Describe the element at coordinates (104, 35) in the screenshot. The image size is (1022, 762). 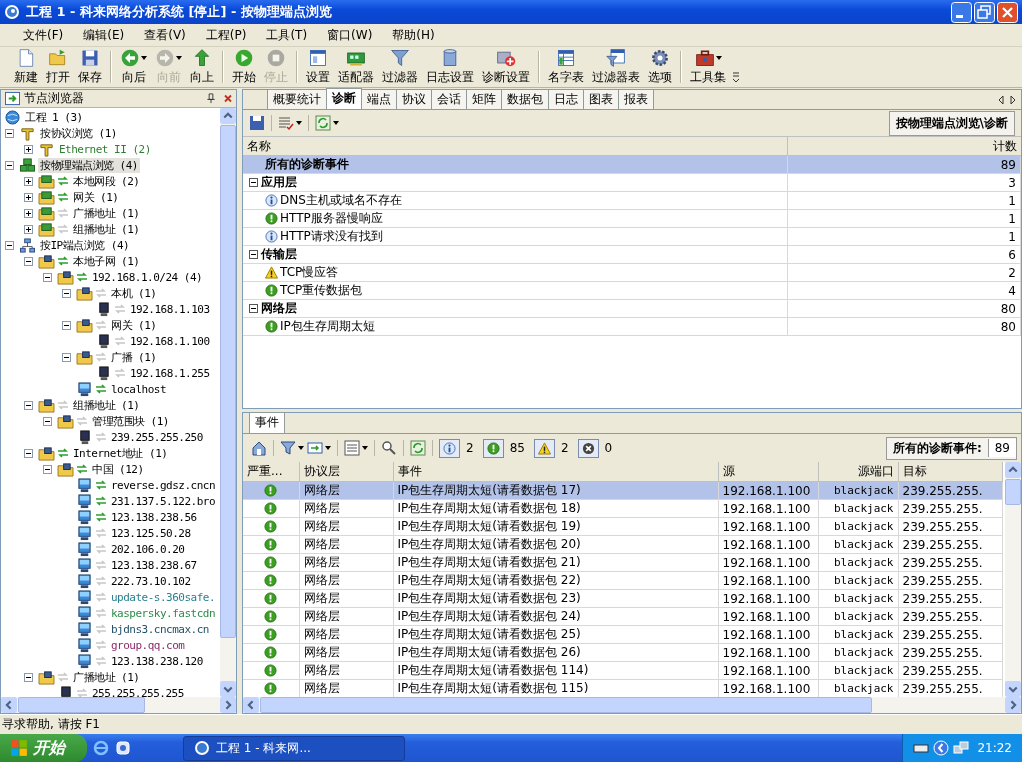
I see `menu-item: 编辑(E)` at that location.